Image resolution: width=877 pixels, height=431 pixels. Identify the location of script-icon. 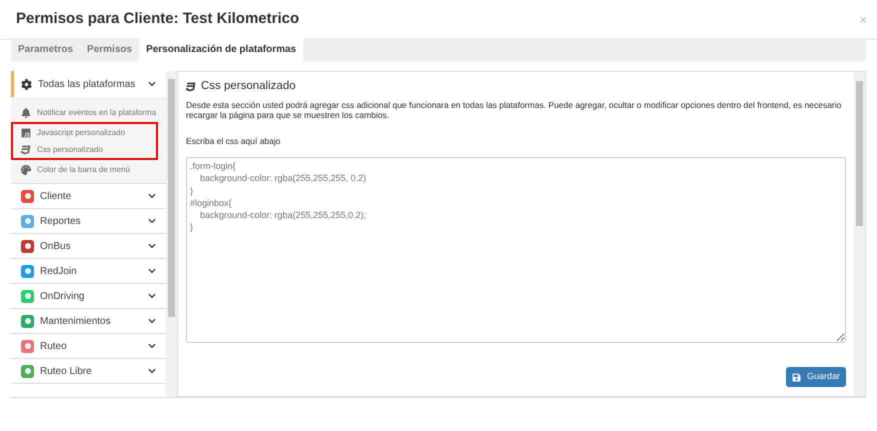
(26, 133).